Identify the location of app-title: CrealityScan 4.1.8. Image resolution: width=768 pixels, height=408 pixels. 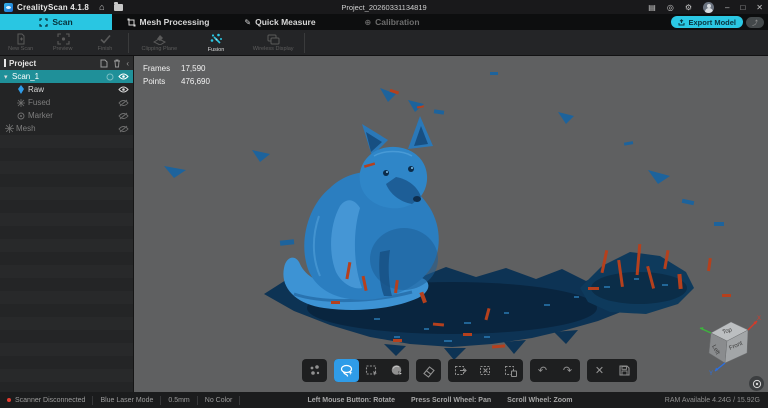
(53, 7).